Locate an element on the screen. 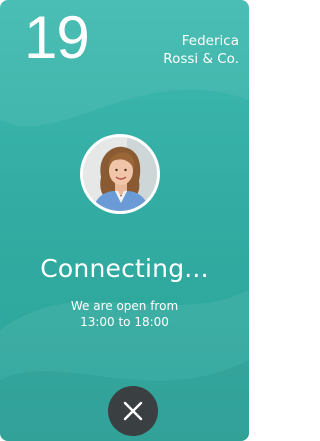 The width and height of the screenshot is (320, 441). company-name-line2: Rossi & Co. is located at coordinates (201, 59).